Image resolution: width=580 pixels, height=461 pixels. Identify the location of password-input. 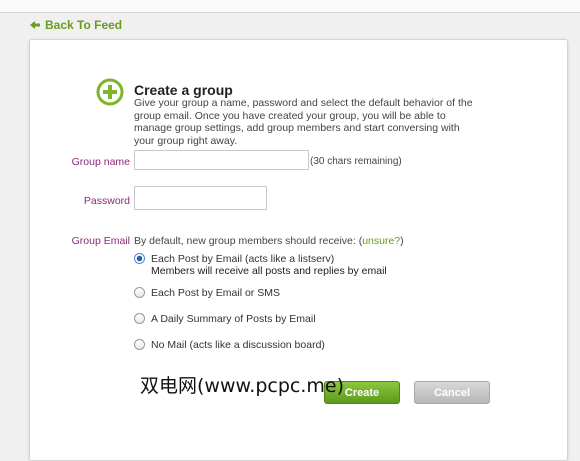
(200, 198).